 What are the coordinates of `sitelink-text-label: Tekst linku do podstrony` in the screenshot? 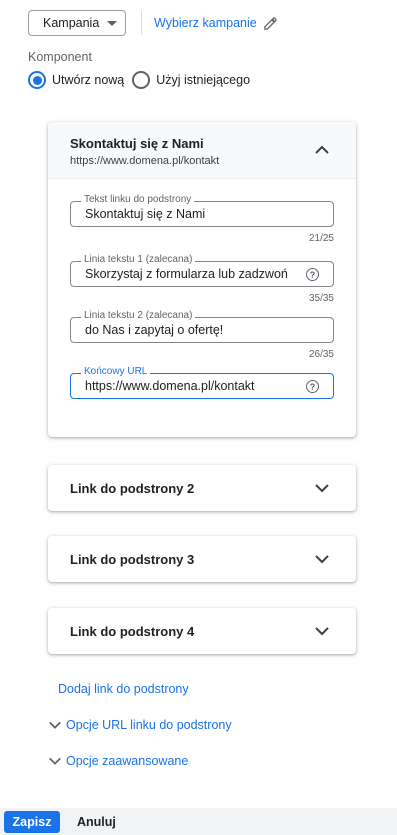 It's located at (138, 200).